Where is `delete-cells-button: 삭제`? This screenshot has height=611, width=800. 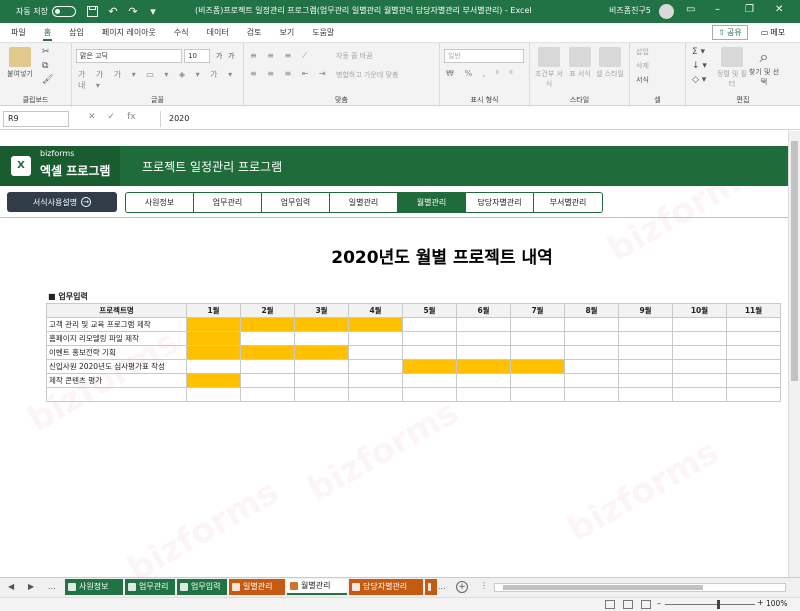 delete-cells-button: 삭제 is located at coordinates (642, 66).